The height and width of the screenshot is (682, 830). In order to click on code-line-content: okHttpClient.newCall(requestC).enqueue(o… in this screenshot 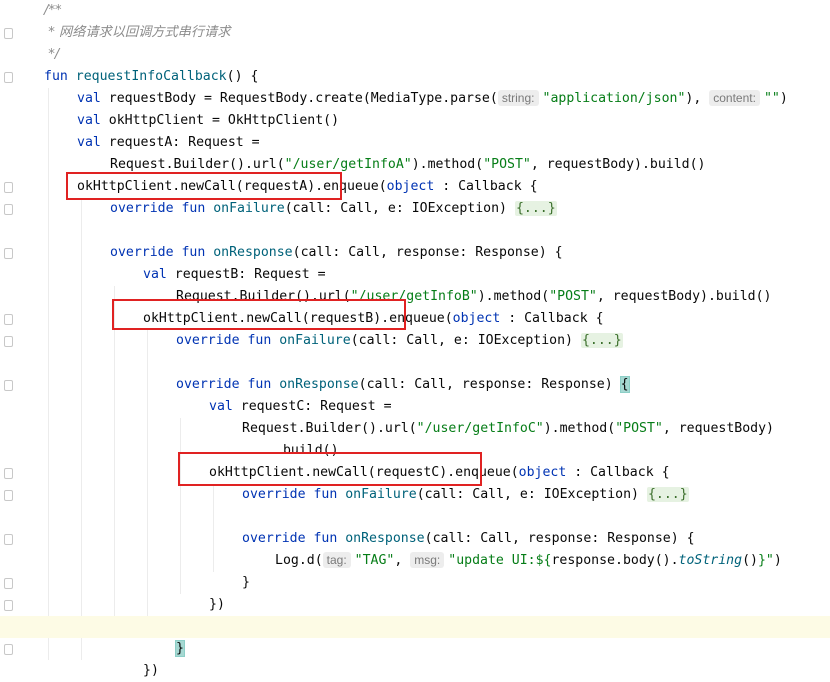, I will do `click(439, 473)`.